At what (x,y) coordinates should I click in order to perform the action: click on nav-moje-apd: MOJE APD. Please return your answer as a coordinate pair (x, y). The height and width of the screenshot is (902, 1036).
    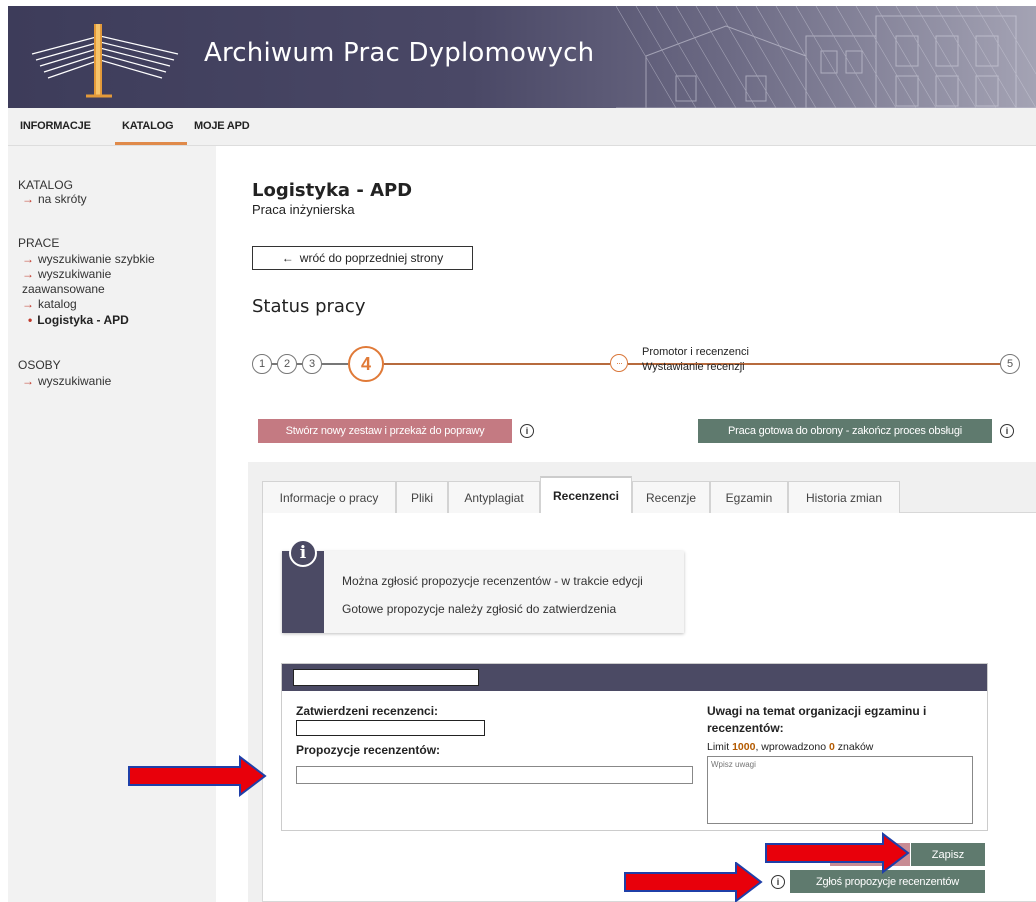
    Looking at the image, I should click on (222, 126).